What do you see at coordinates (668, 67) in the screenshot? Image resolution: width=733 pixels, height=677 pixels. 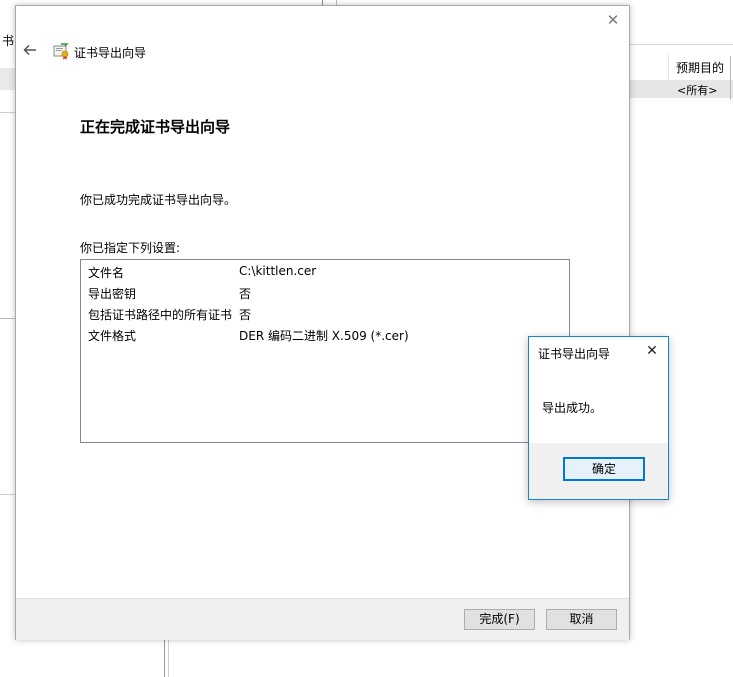 I see `background-column-separator` at bounding box center [668, 67].